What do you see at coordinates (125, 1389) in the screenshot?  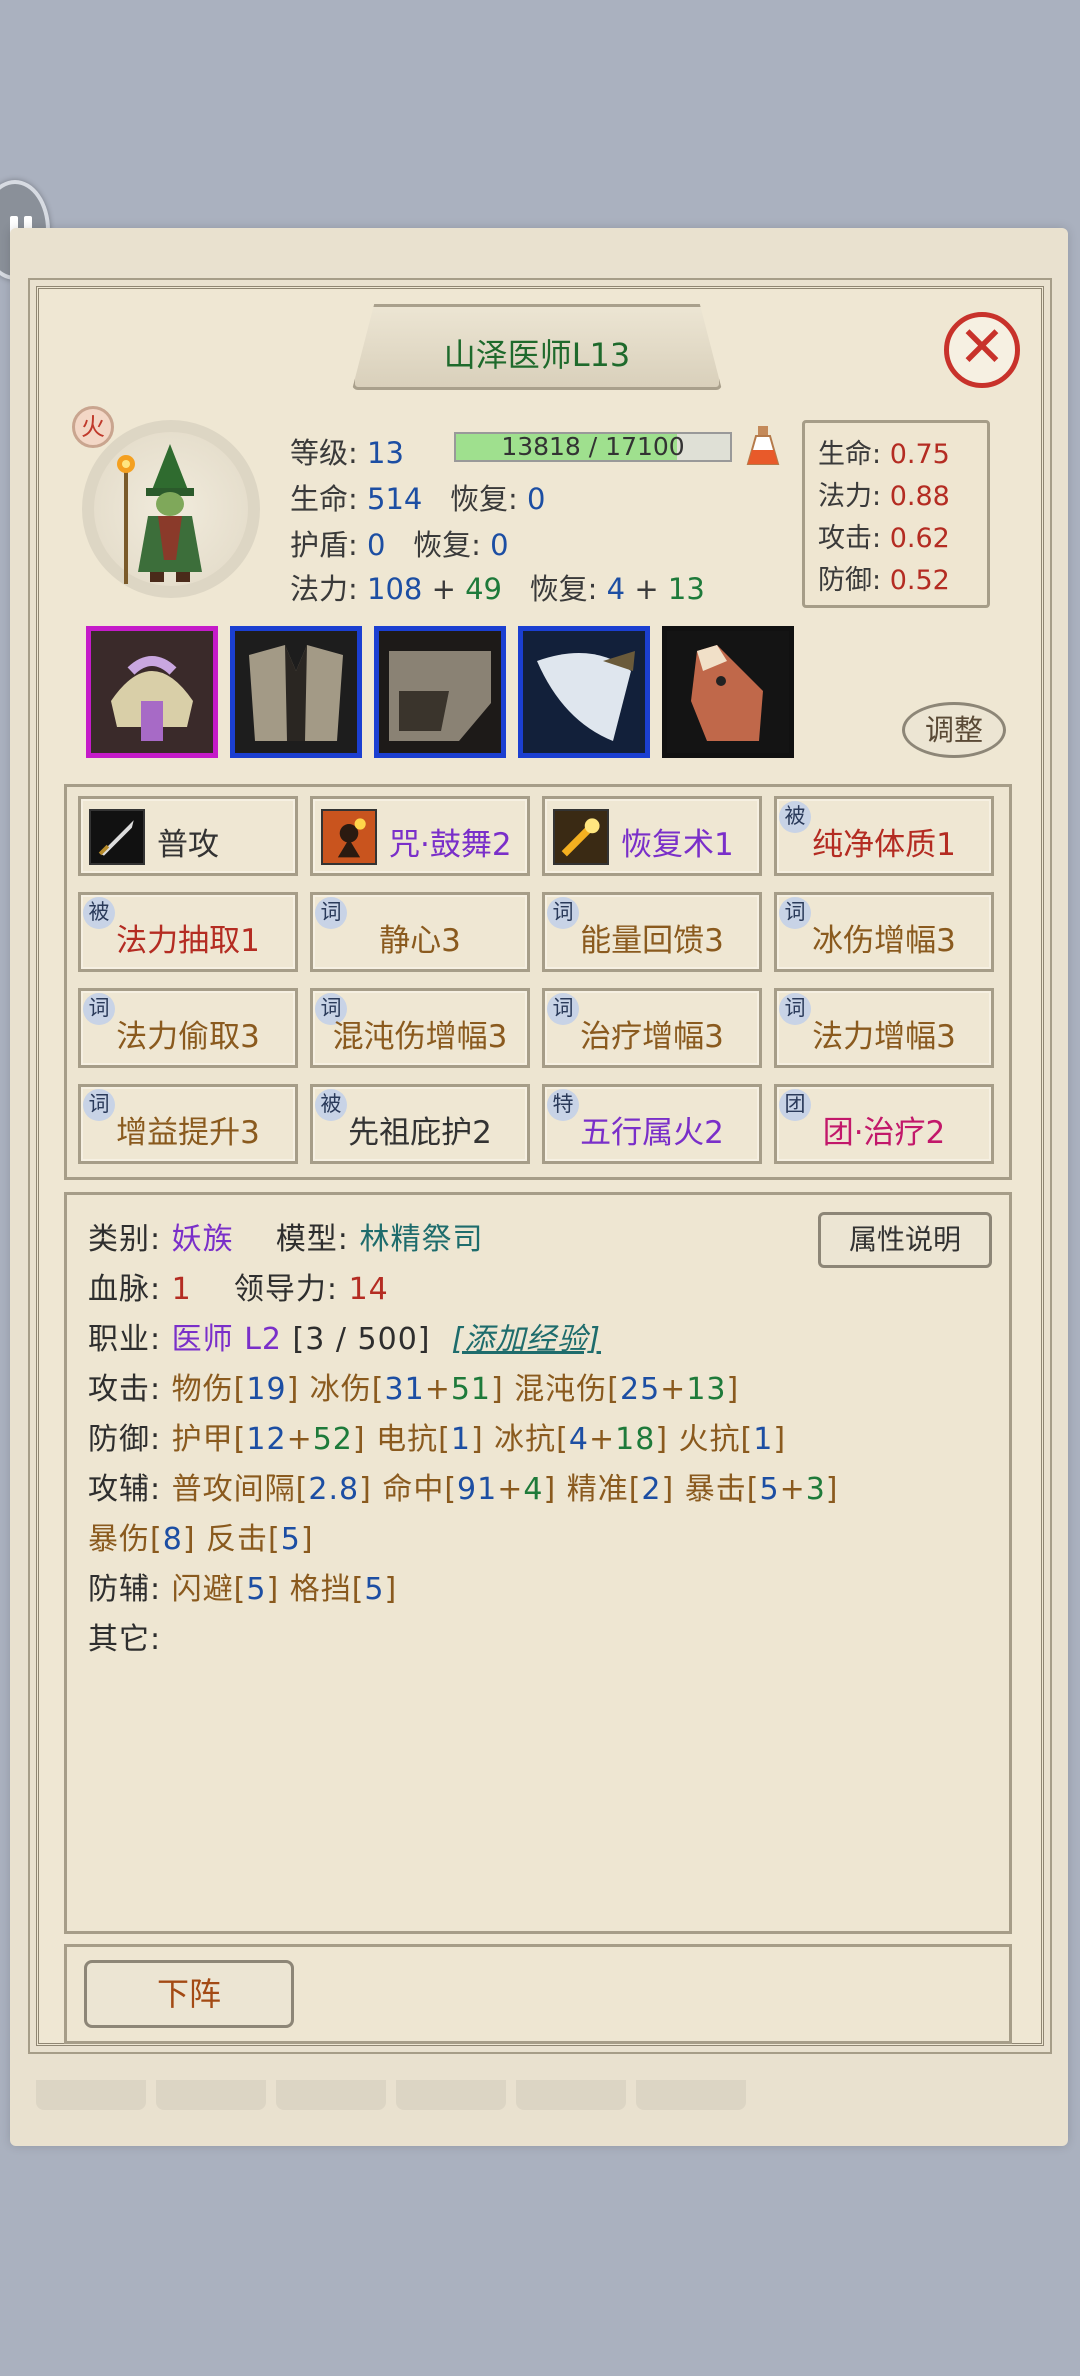 I see `attack-label: 攻击:` at bounding box center [125, 1389].